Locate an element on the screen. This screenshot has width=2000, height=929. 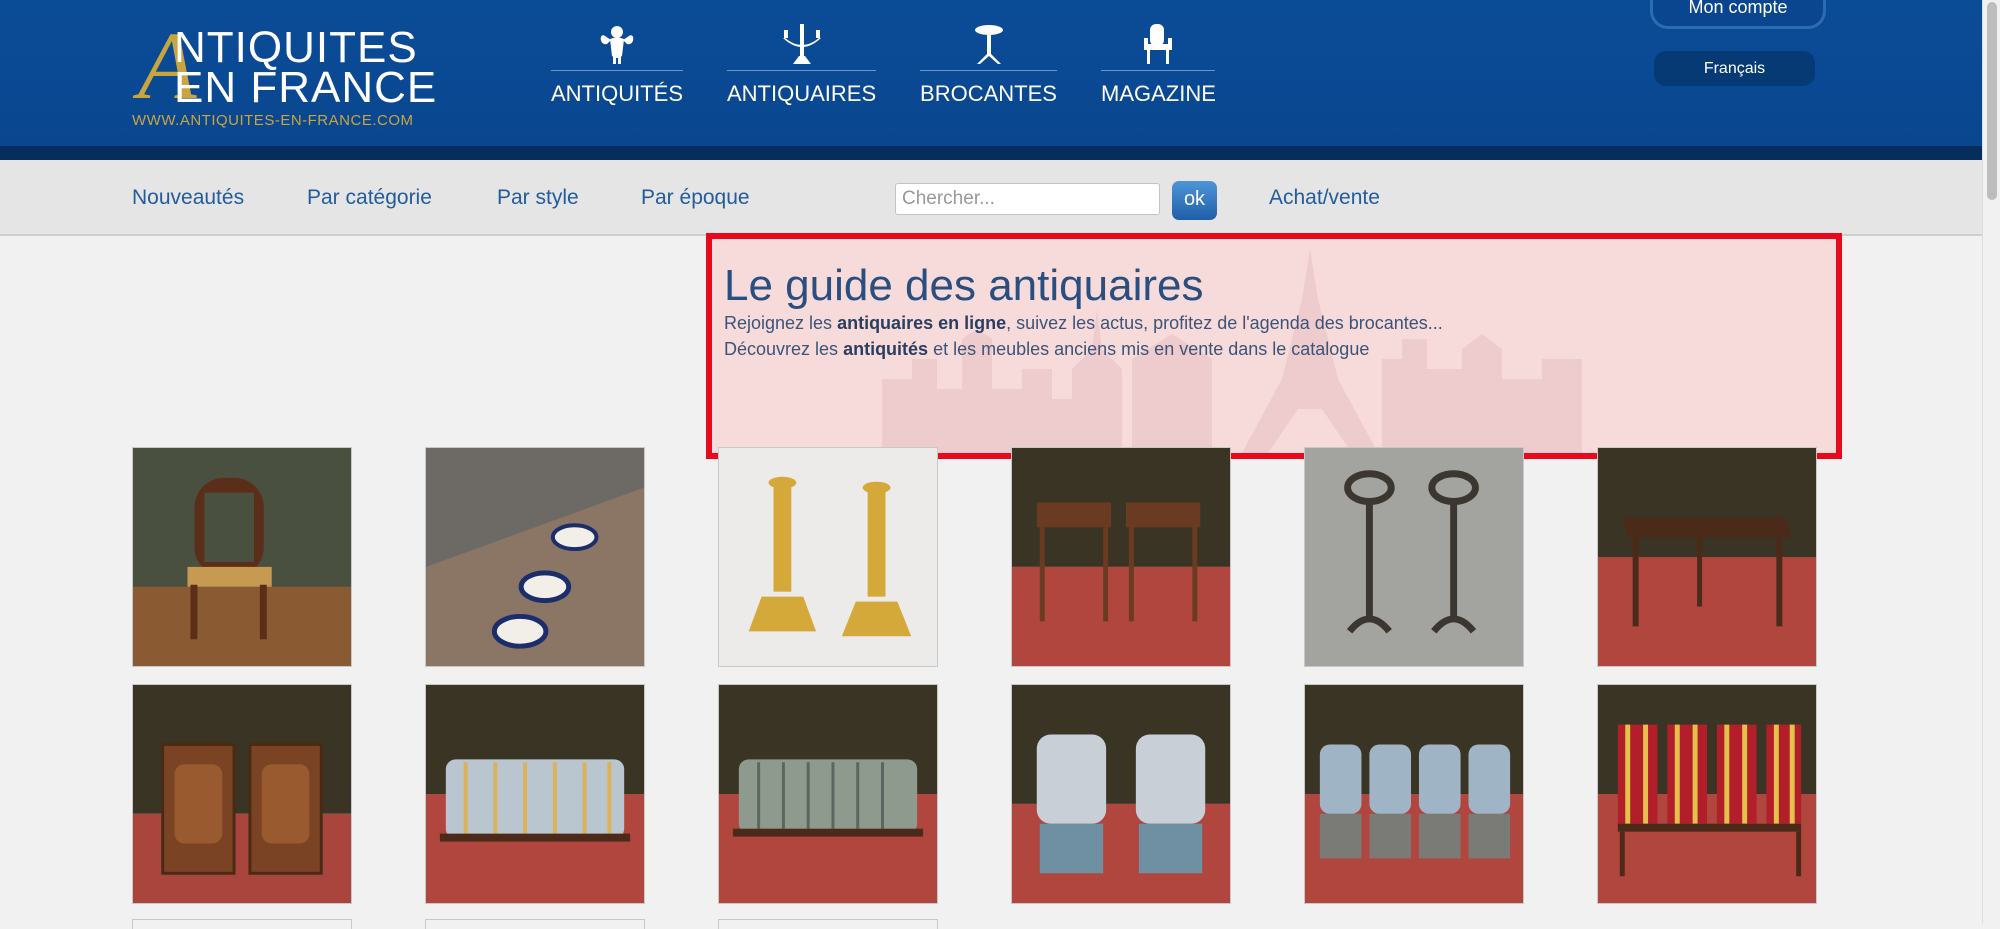
scrollbar-thumb is located at coordinates (1992, 101).